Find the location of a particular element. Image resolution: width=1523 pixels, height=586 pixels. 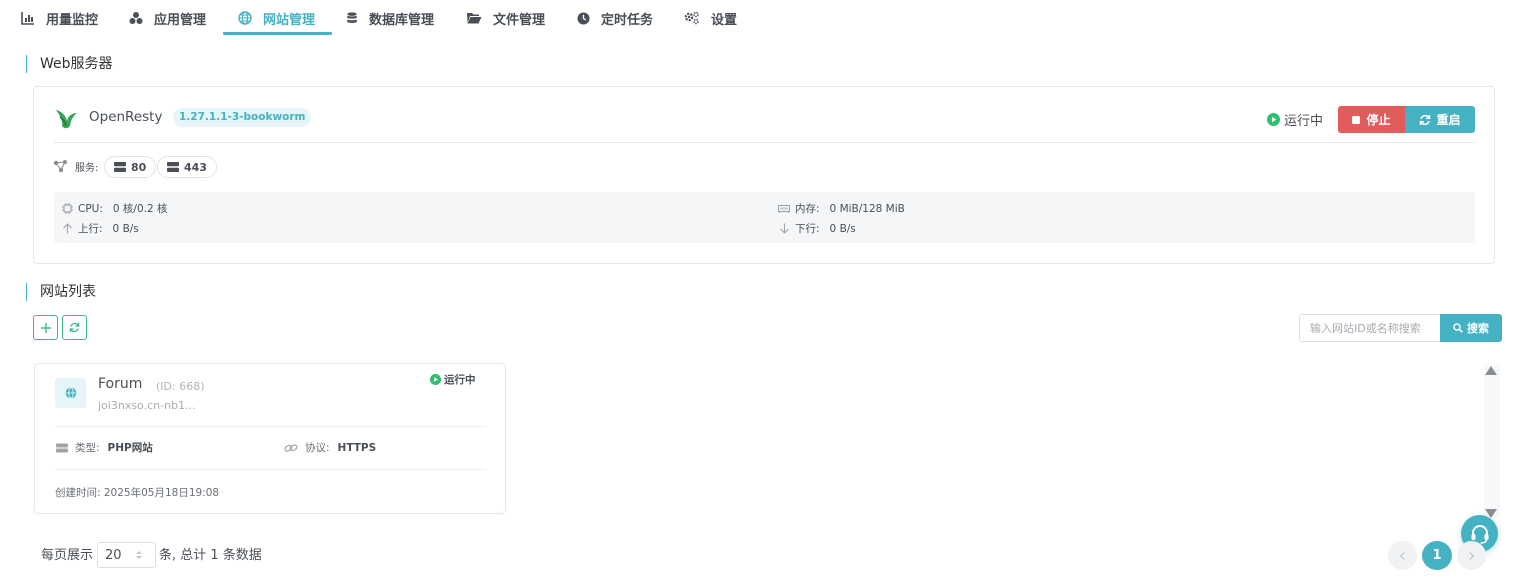

refresh-list-button is located at coordinates (74, 327).